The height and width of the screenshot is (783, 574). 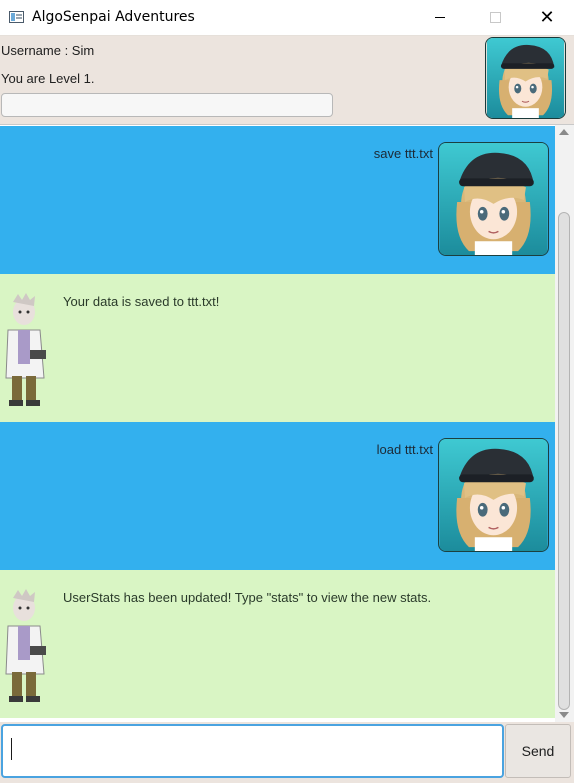 I want to click on window-title: AlgoSenpai Adventures, so click(x=113, y=17).